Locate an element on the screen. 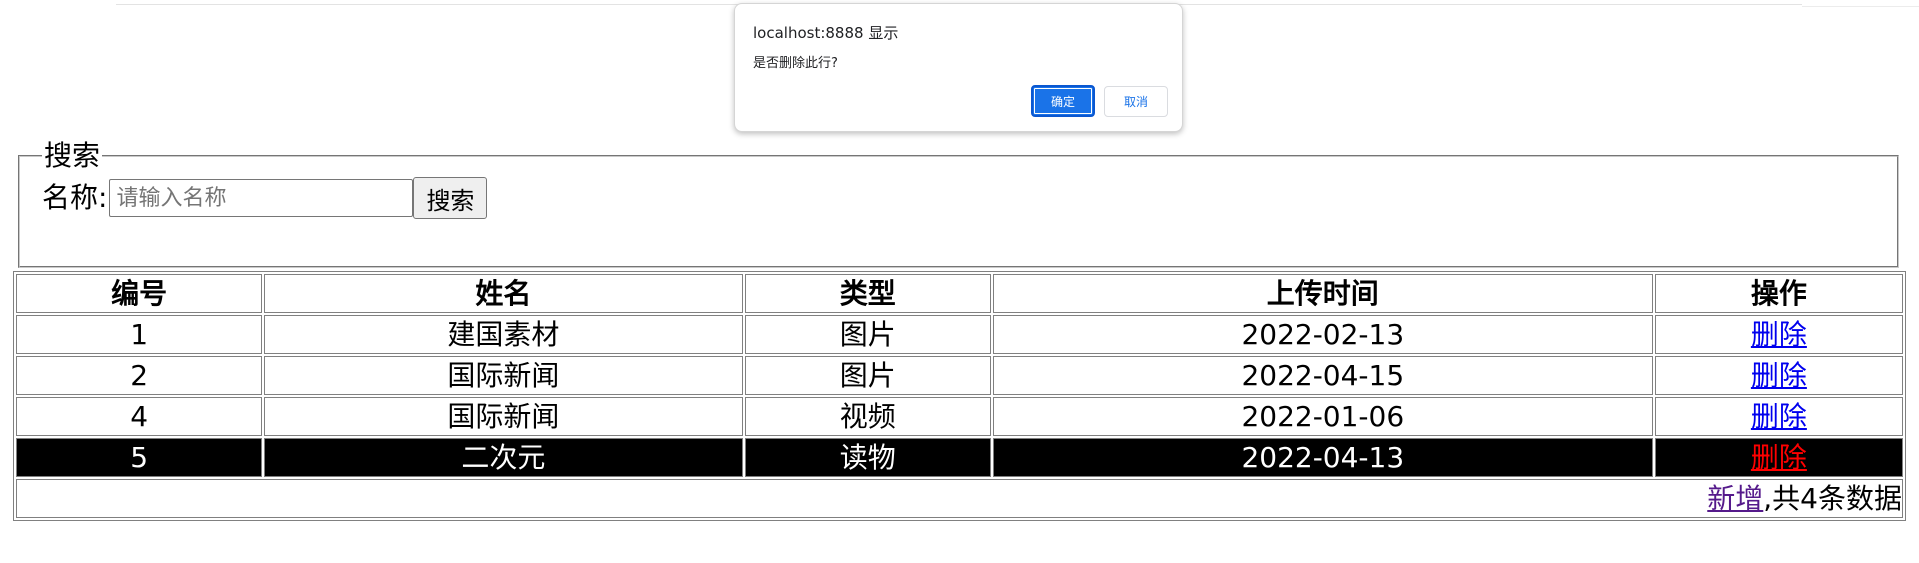 The height and width of the screenshot is (563, 1919). search-row: 名称: 搜索 is located at coordinates (969, 198).